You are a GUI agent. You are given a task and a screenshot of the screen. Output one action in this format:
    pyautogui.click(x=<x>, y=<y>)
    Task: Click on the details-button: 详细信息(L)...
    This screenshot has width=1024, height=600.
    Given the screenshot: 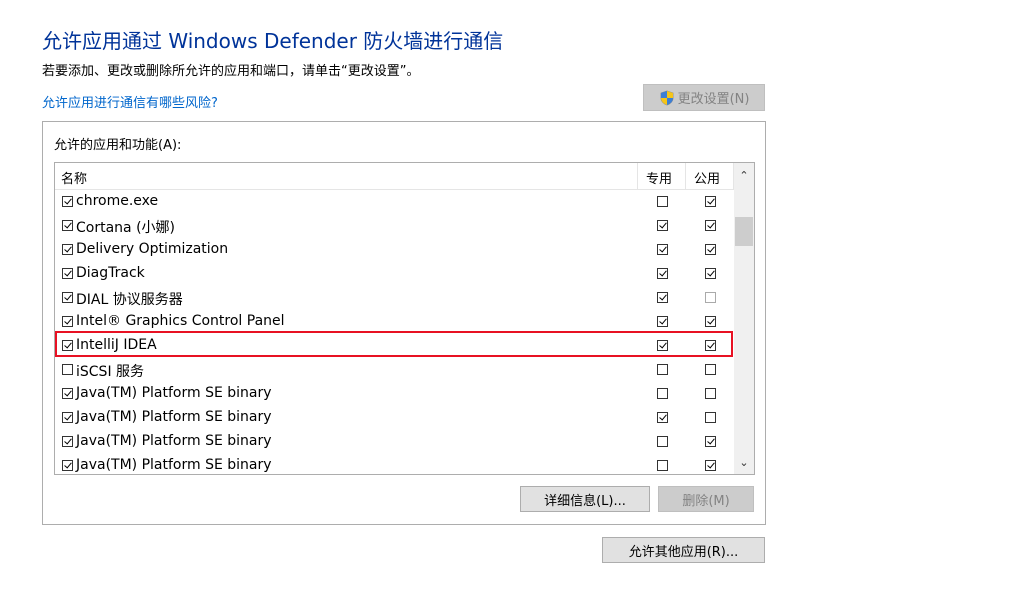 What is the action you would take?
    pyautogui.click(x=585, y=499)
    